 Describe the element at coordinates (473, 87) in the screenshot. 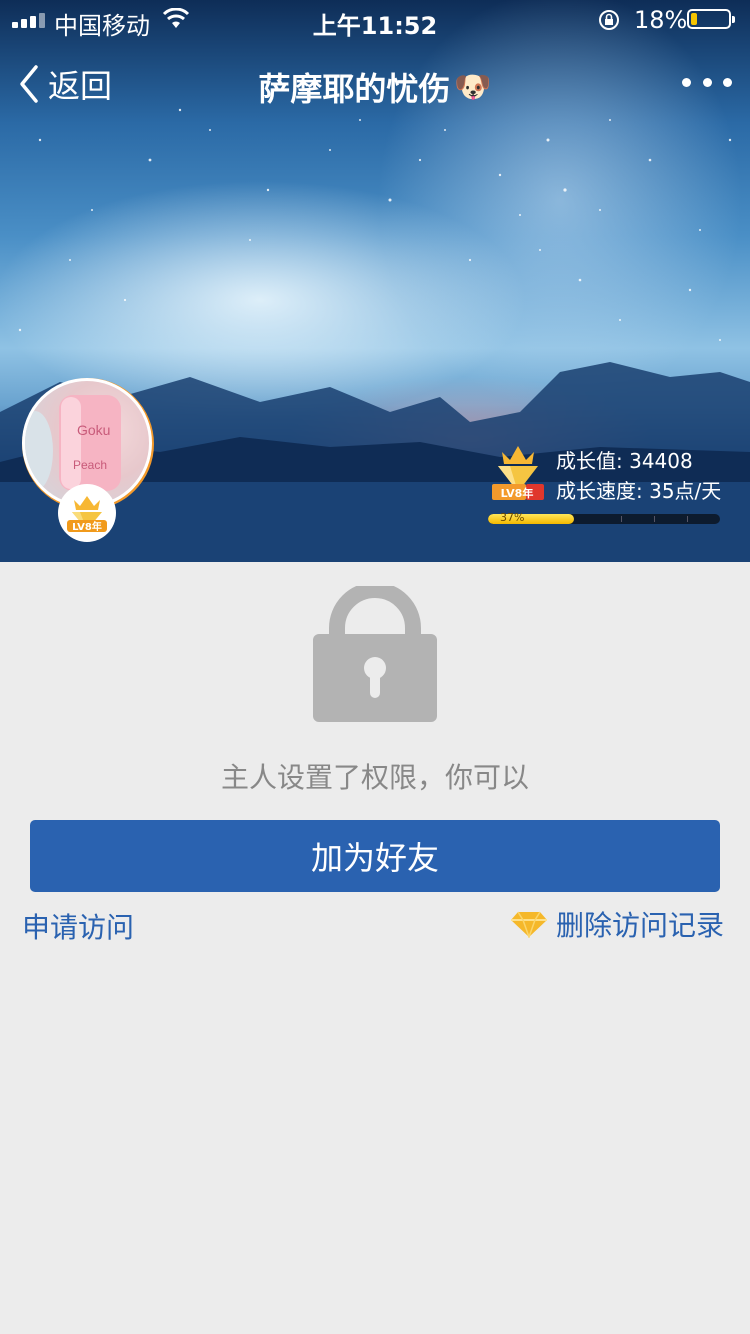

I see `dog-emoji-icon: 🐶` at that location.